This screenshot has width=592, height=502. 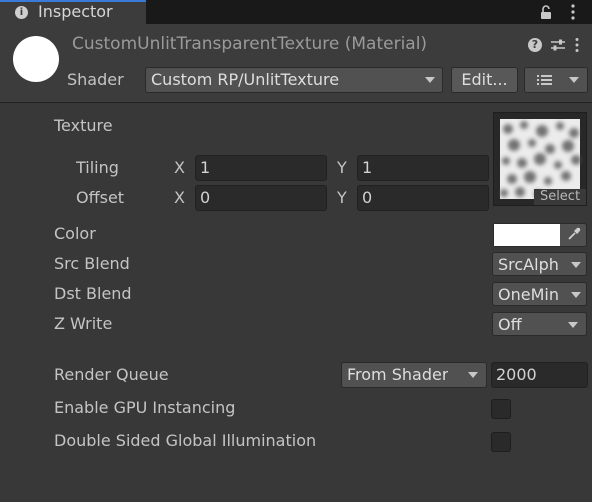 I want to click on offset-y-field: 0, so click(x=423, y=198).